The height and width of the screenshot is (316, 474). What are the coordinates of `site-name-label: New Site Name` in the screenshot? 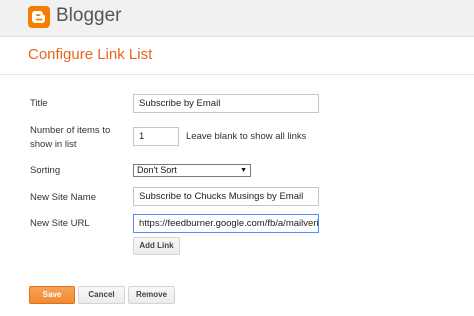 It's located at (63, 197).